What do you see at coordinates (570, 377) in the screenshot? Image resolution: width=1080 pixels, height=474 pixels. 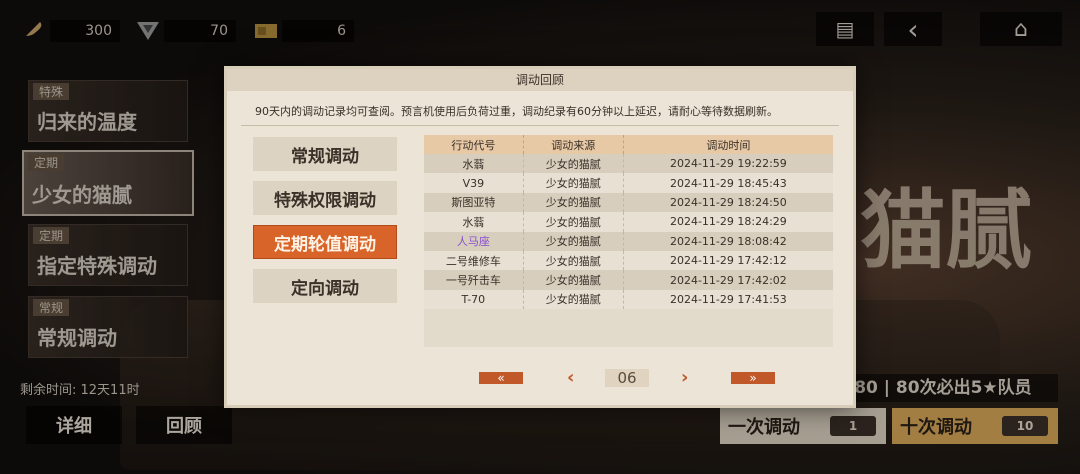 I see `prev-page-button: ‹` at bounding box center [570, 377].